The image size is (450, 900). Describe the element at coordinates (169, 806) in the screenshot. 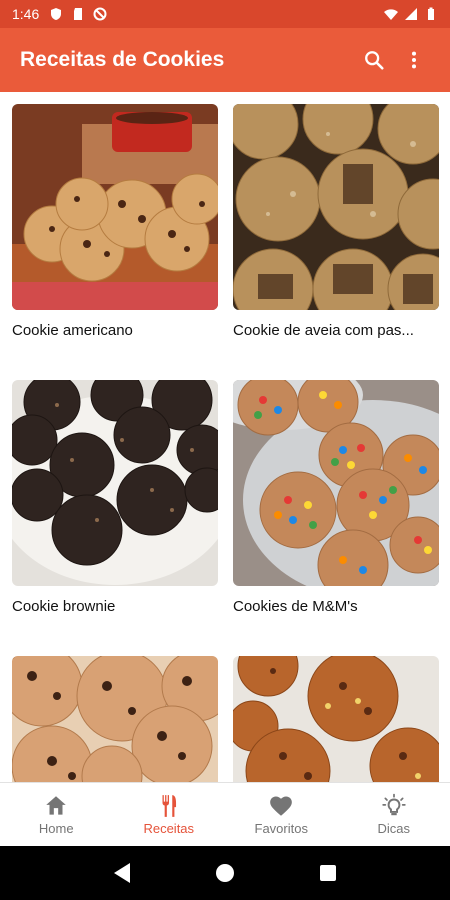

I see `utensils-icon` at that location.